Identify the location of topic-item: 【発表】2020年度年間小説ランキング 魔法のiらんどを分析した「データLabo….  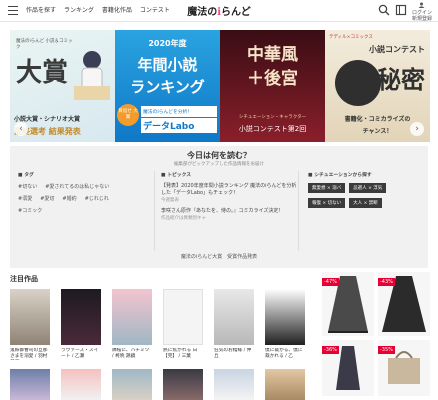
(229, 193).